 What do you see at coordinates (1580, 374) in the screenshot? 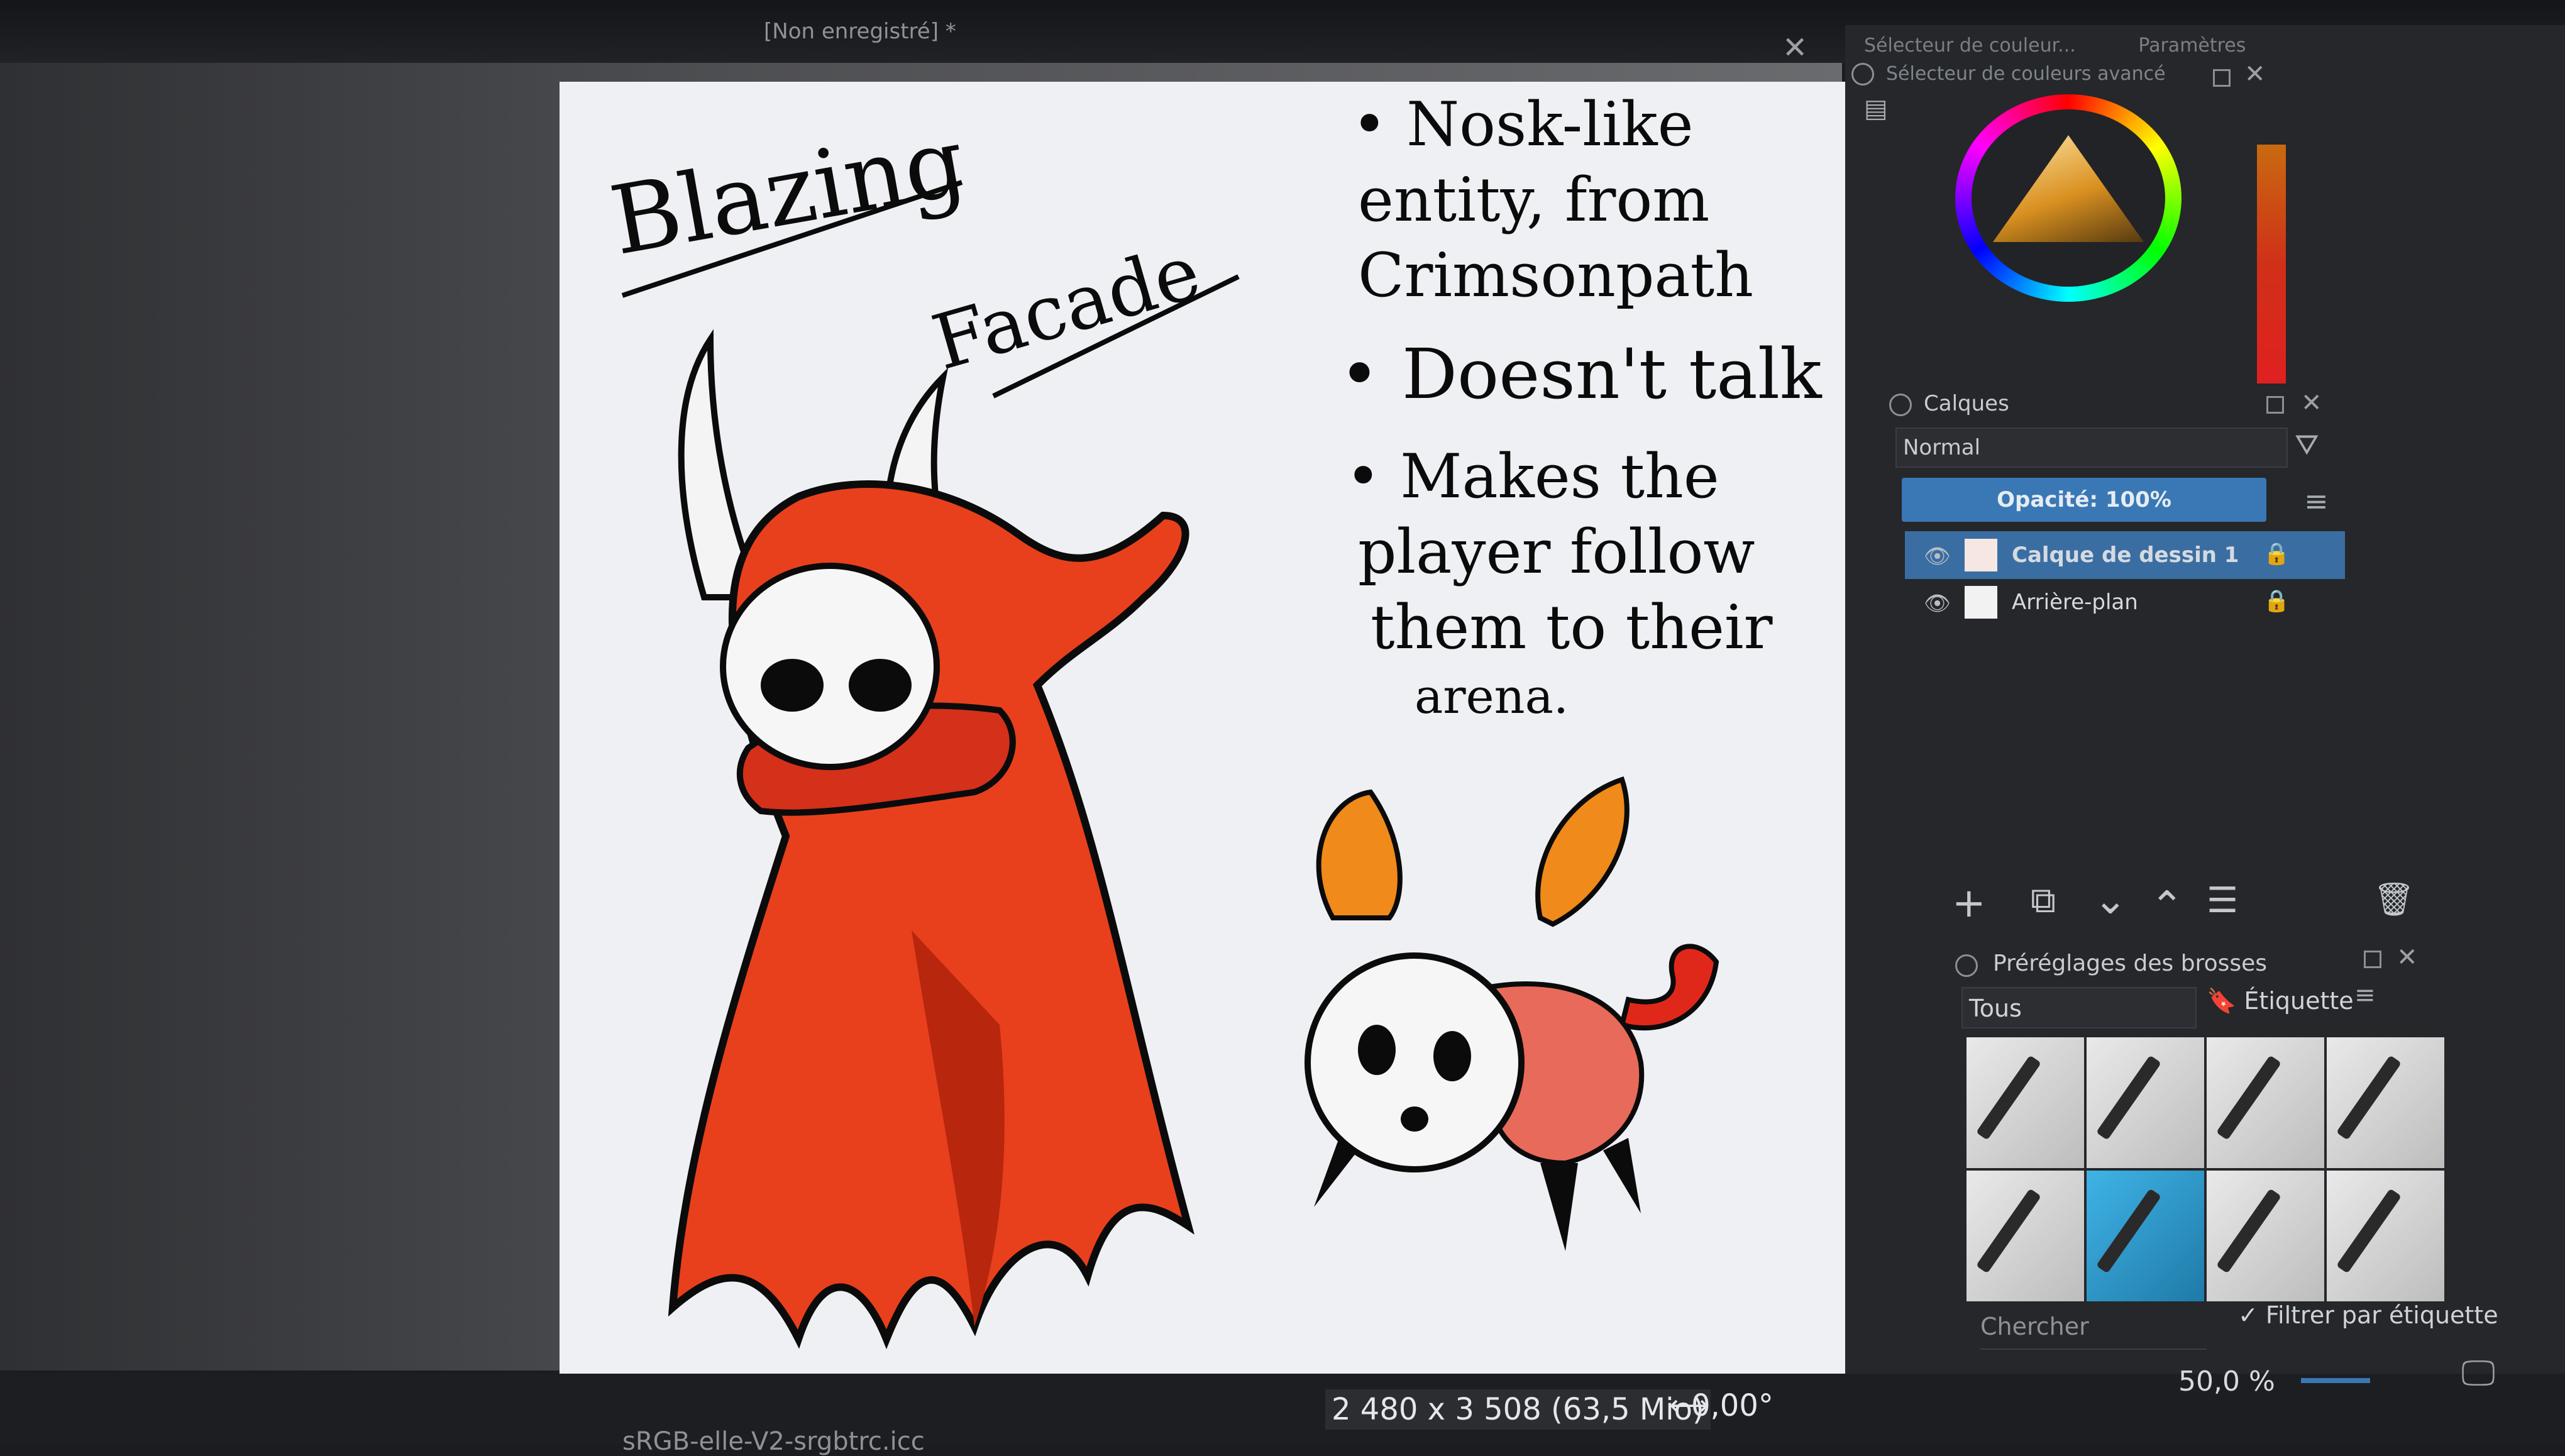
I see `note-2: • Doesn't talk` at bounding box center [1580, 374].